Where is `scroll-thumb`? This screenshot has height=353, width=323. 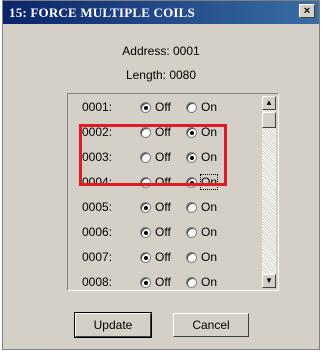 scroll-thumb is located at coordinates (269, 120).